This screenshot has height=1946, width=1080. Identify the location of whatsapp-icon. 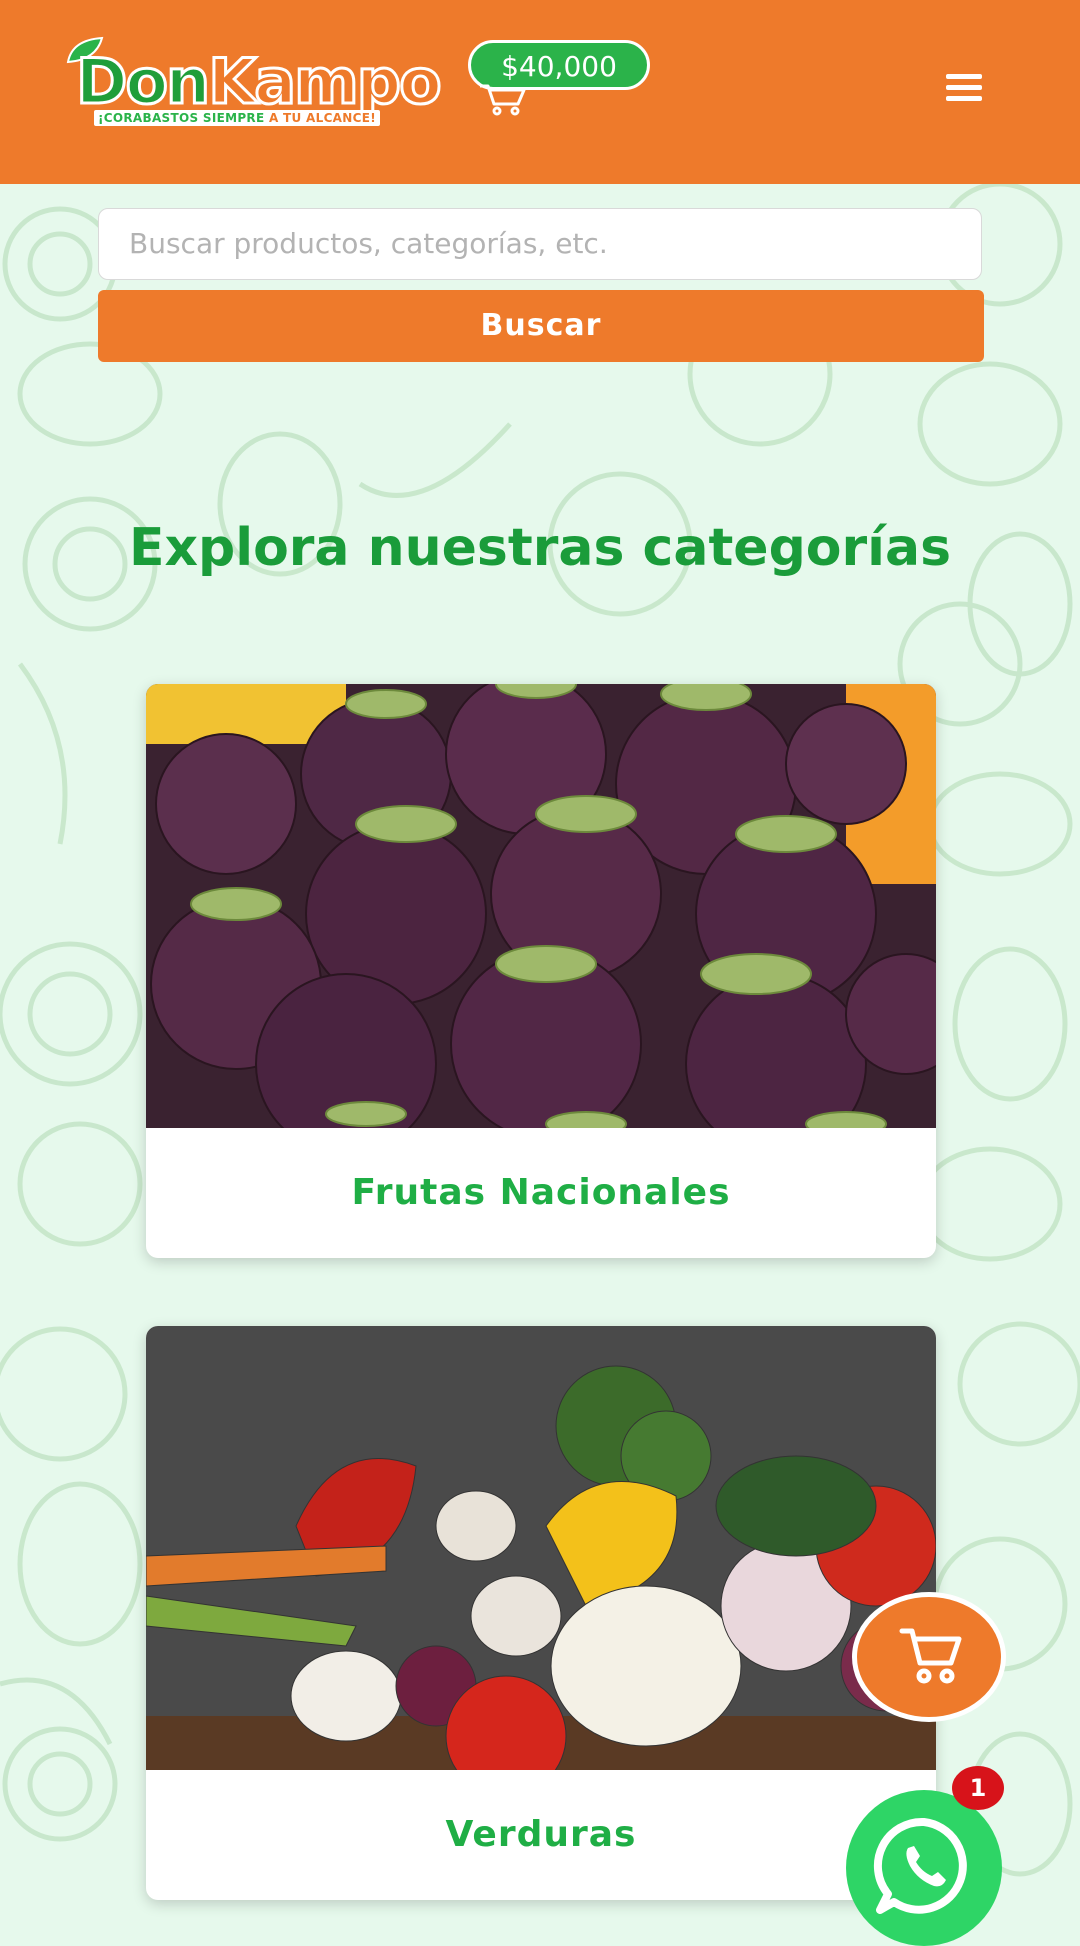
(920, 1865).